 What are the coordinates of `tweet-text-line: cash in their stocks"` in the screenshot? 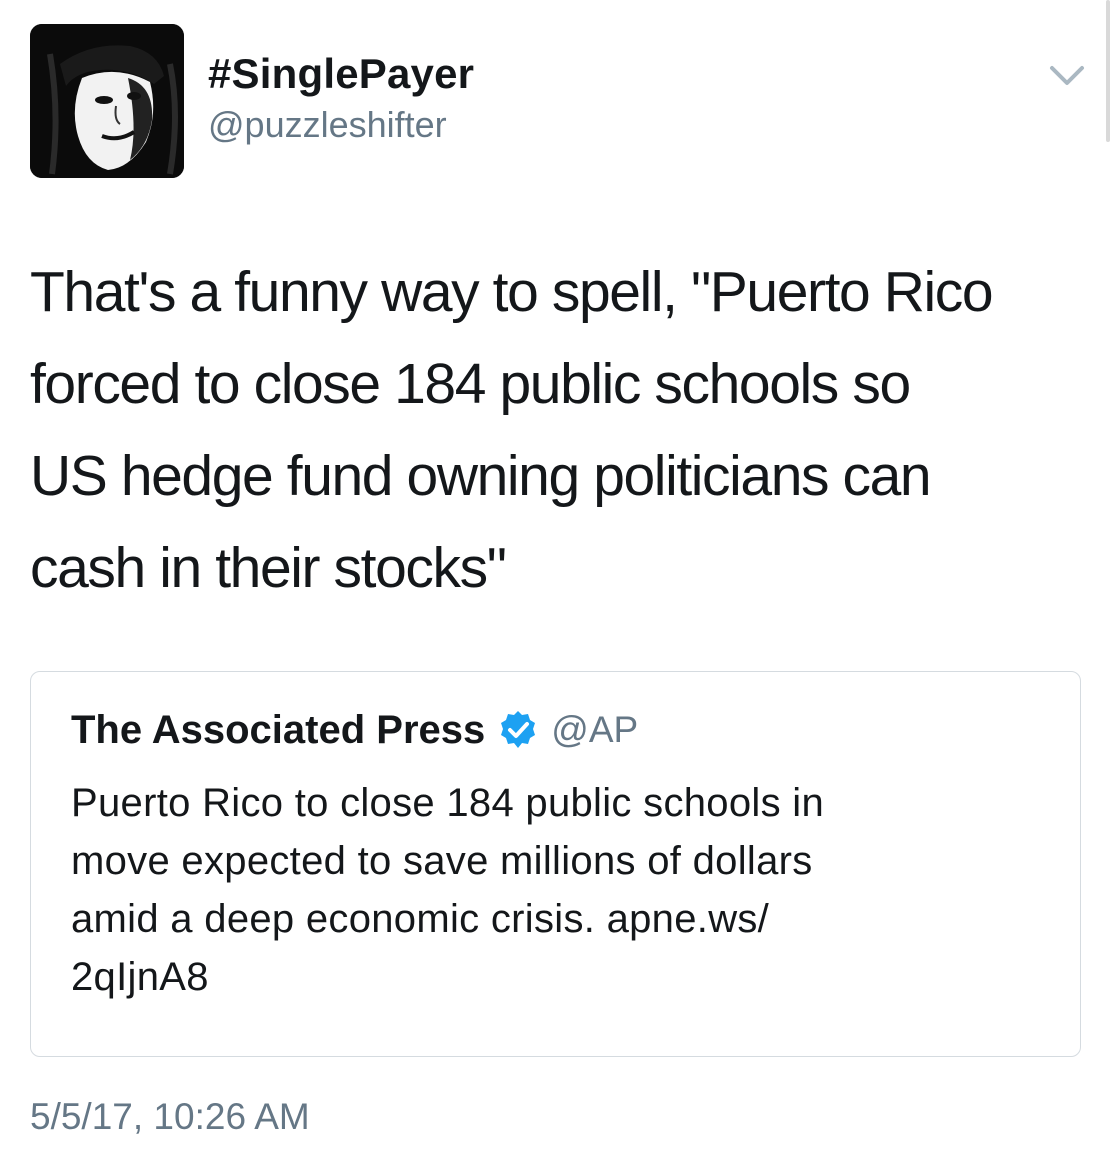 It's located at (268, 568).